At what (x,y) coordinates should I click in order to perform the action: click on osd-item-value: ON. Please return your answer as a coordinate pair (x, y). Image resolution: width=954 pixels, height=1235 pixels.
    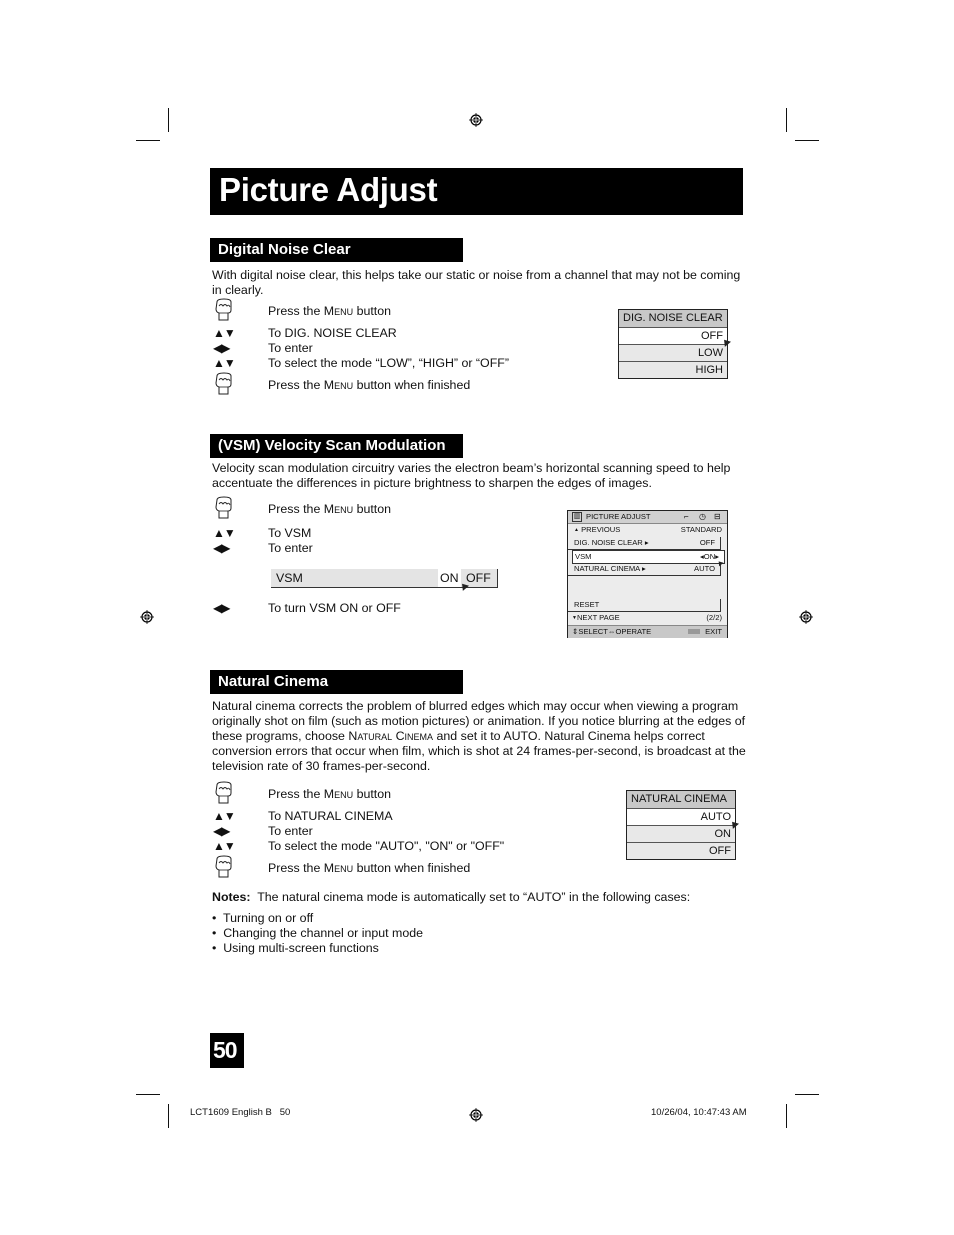
    Looking at the image, I should click on (709, 556).